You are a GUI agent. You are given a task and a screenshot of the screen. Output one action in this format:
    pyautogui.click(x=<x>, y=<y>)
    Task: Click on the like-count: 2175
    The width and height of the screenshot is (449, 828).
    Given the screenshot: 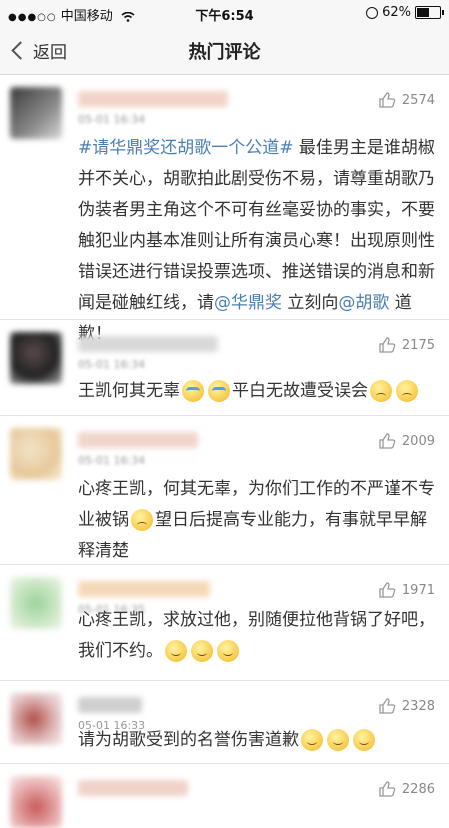 What is the action you would take?
    pyautogui.click(x=418, y=345)
    